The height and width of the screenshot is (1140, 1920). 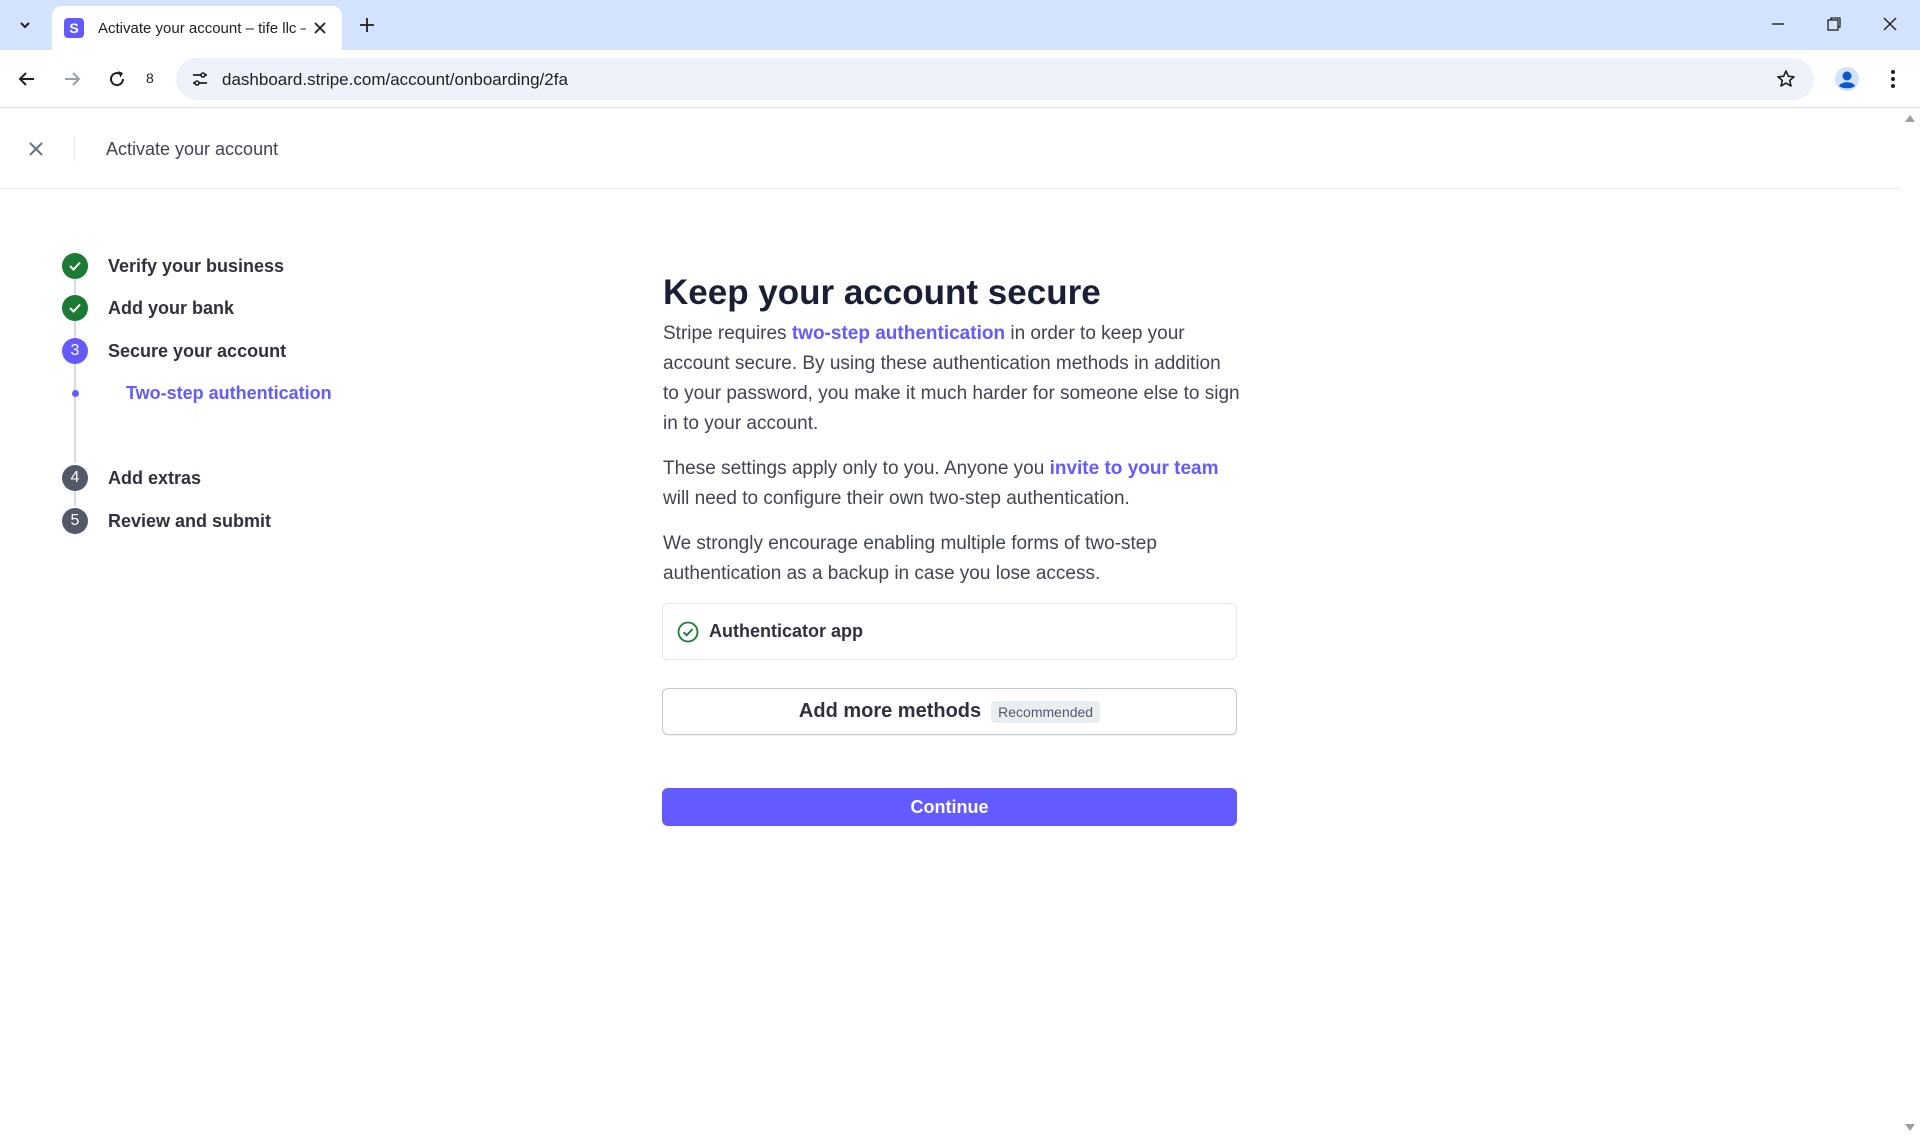 What do you see at coordinates (1778, 24) in the screenshot?
I see `window-minimize-icon` at bounding box center [1778, 24].